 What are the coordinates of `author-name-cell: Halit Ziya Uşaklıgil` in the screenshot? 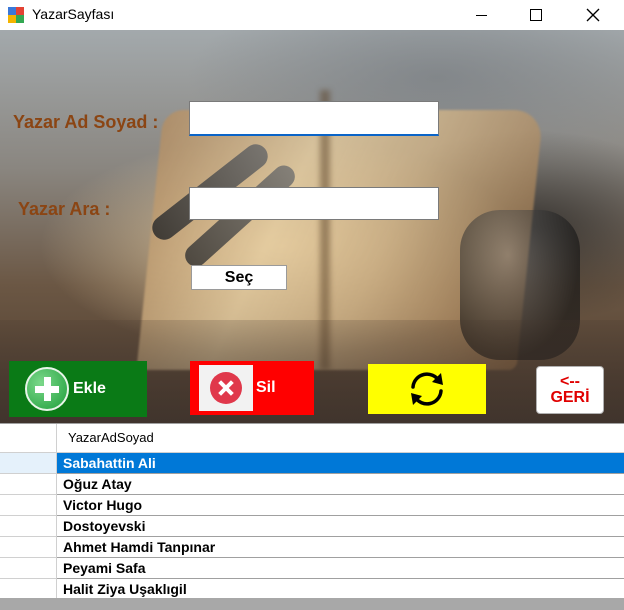 It's located at (340, 589).